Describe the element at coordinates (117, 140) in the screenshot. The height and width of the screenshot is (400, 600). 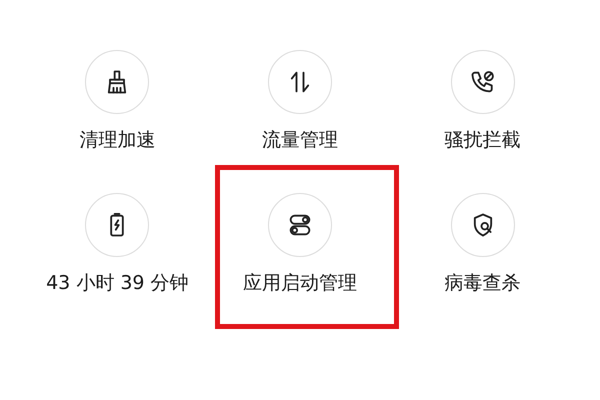
I see `tool-label: 清理加速` at that location.